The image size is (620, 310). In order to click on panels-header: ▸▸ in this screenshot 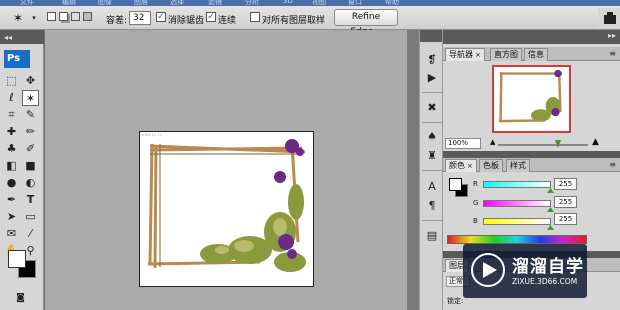, I will do `click(531, 37)`.